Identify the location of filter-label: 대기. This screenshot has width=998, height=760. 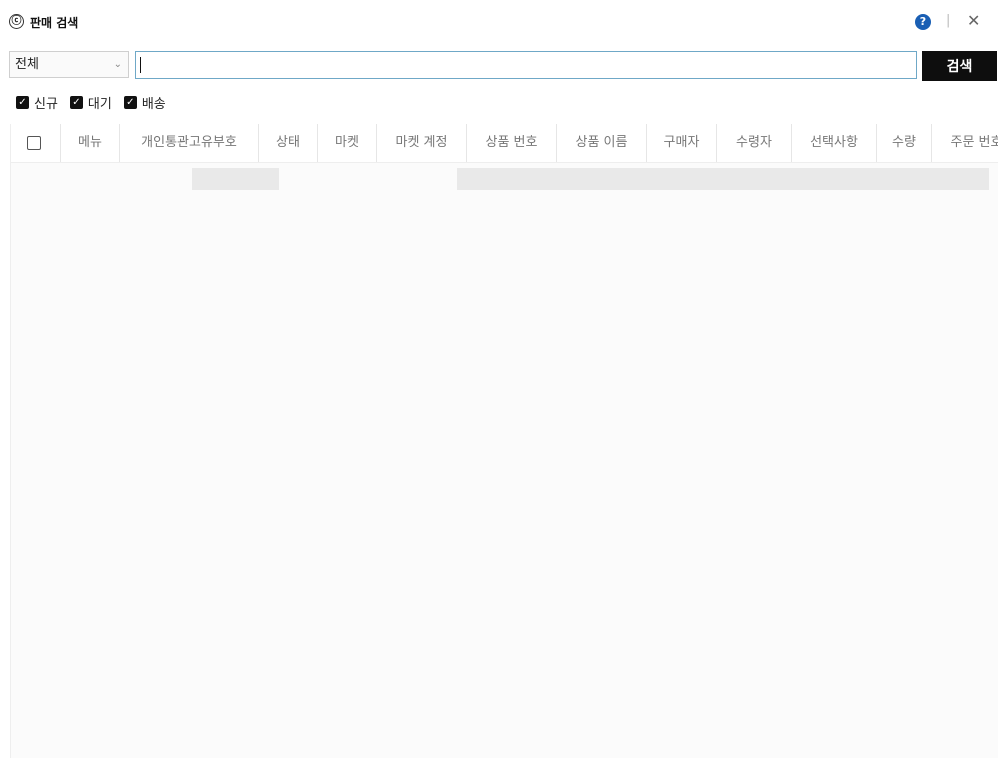
(99, 104).